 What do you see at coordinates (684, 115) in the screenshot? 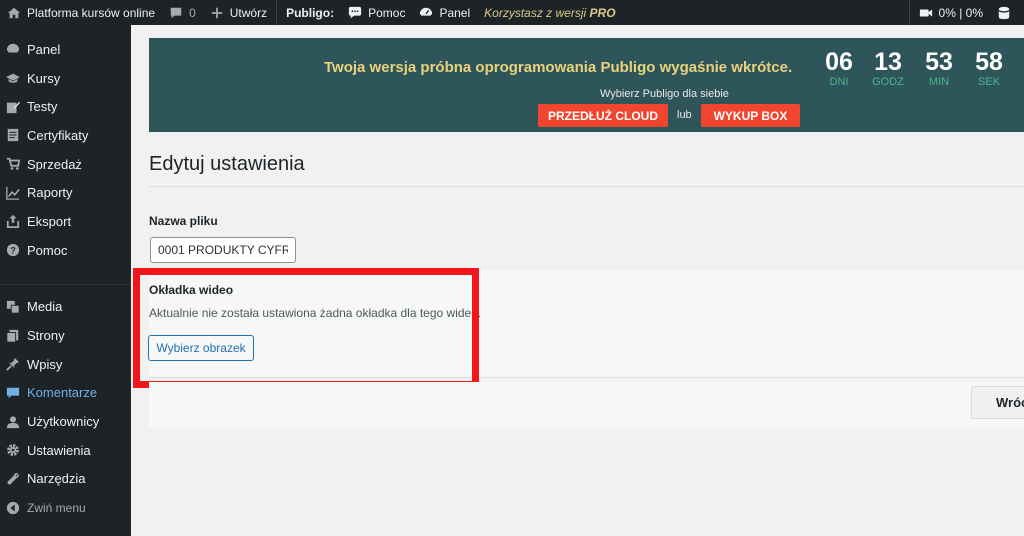
I see `or-label: lub` at bounding box center [684, 115].